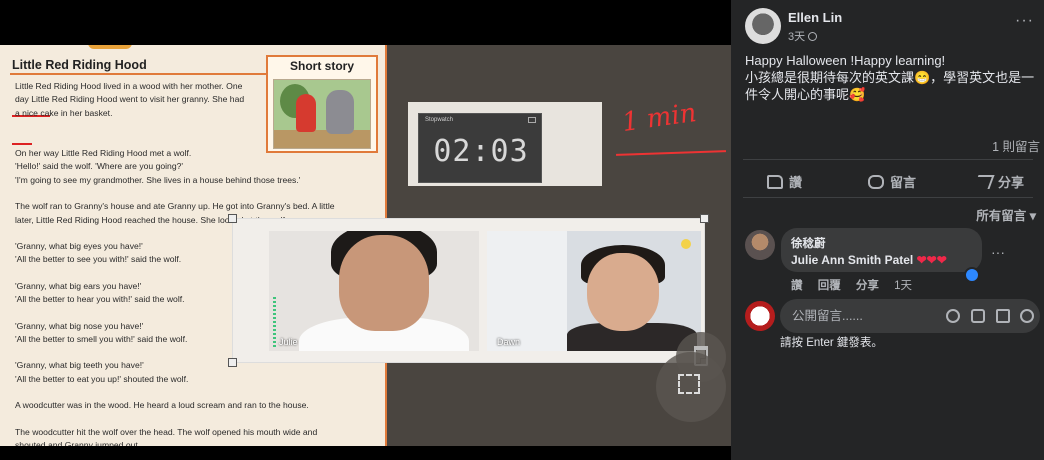  What do you see at coordinates (931, 260) in the screenshot?
I see `heart-emoji: ❤❤❤` at bounding box center [931, 260].